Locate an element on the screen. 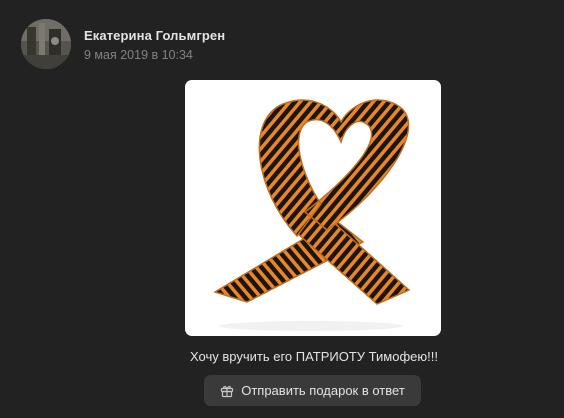 The width and height of the screenshot is (564, 418). author-name: Екатерина Гольмгрен is located at coordinates (154, 35).